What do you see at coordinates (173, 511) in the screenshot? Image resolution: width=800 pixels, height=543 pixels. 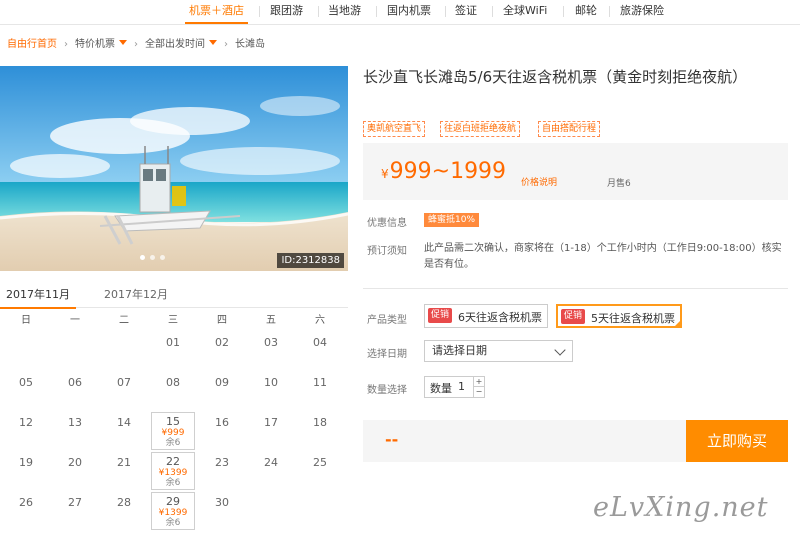 I see `calendar-day-bookable: 29 ¥1399 余6` at bounding box center [173, 511].